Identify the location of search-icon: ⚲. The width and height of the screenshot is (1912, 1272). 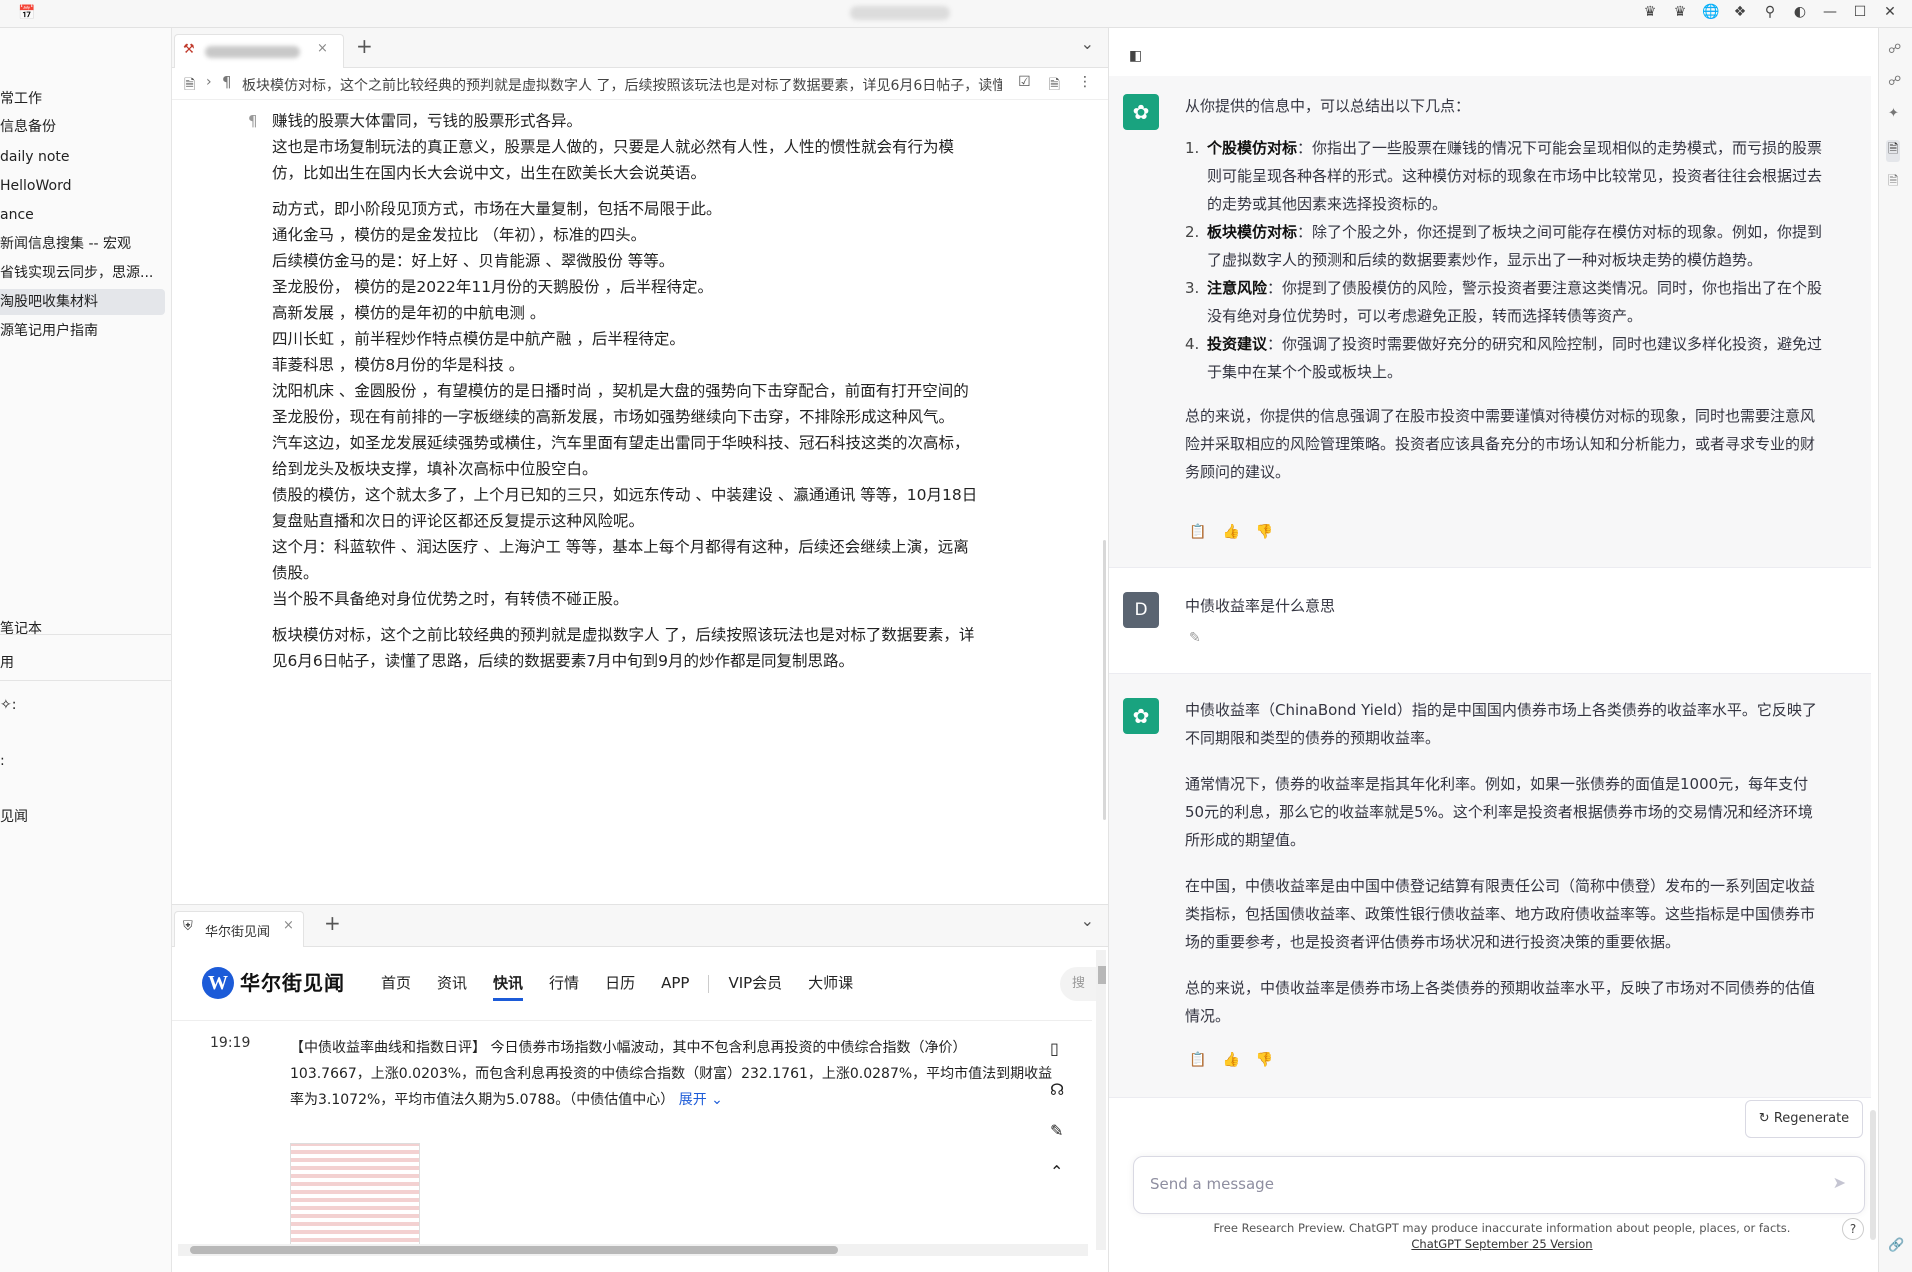
(1770, 12).